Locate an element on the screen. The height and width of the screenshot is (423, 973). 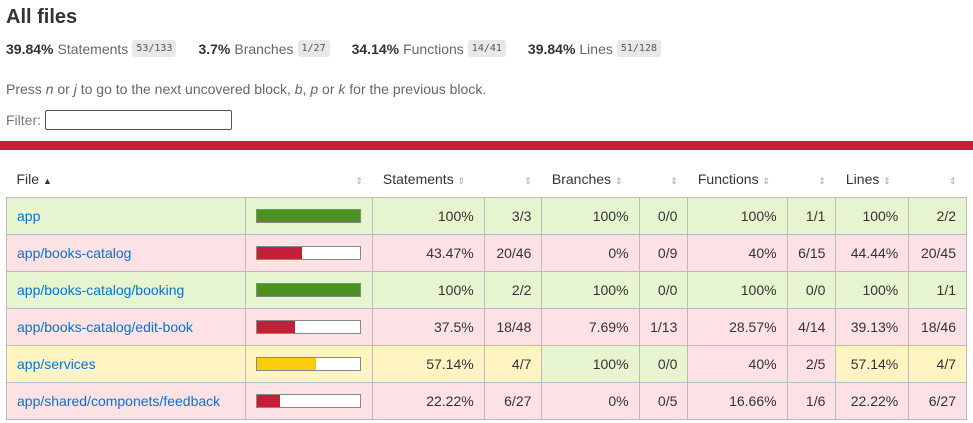
summary-pct: 39.84% is located at coordinates (551, 48).